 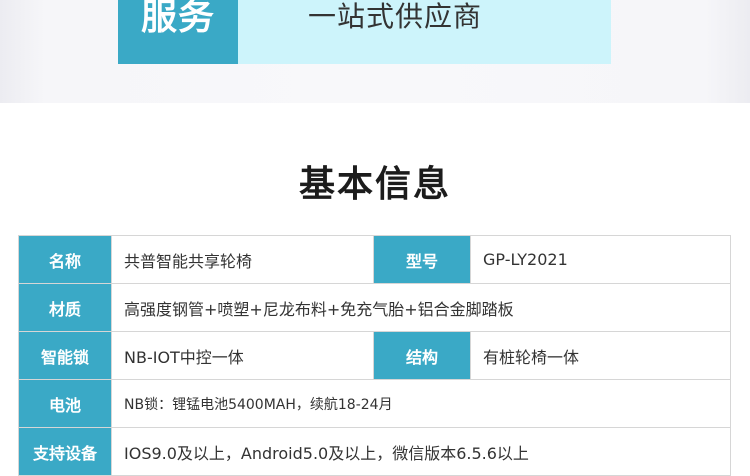 I want to click on banner-badge-text: 服务, so click(x=177, y=19).